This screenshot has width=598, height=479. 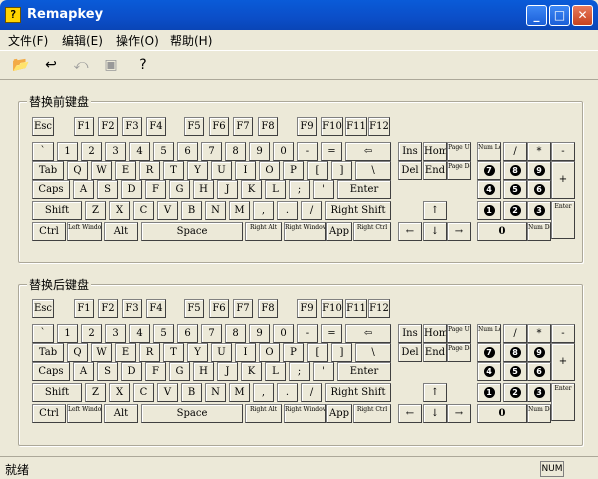 I want to click on before-key-backspace: ⇦, so click(x=368, y=151).